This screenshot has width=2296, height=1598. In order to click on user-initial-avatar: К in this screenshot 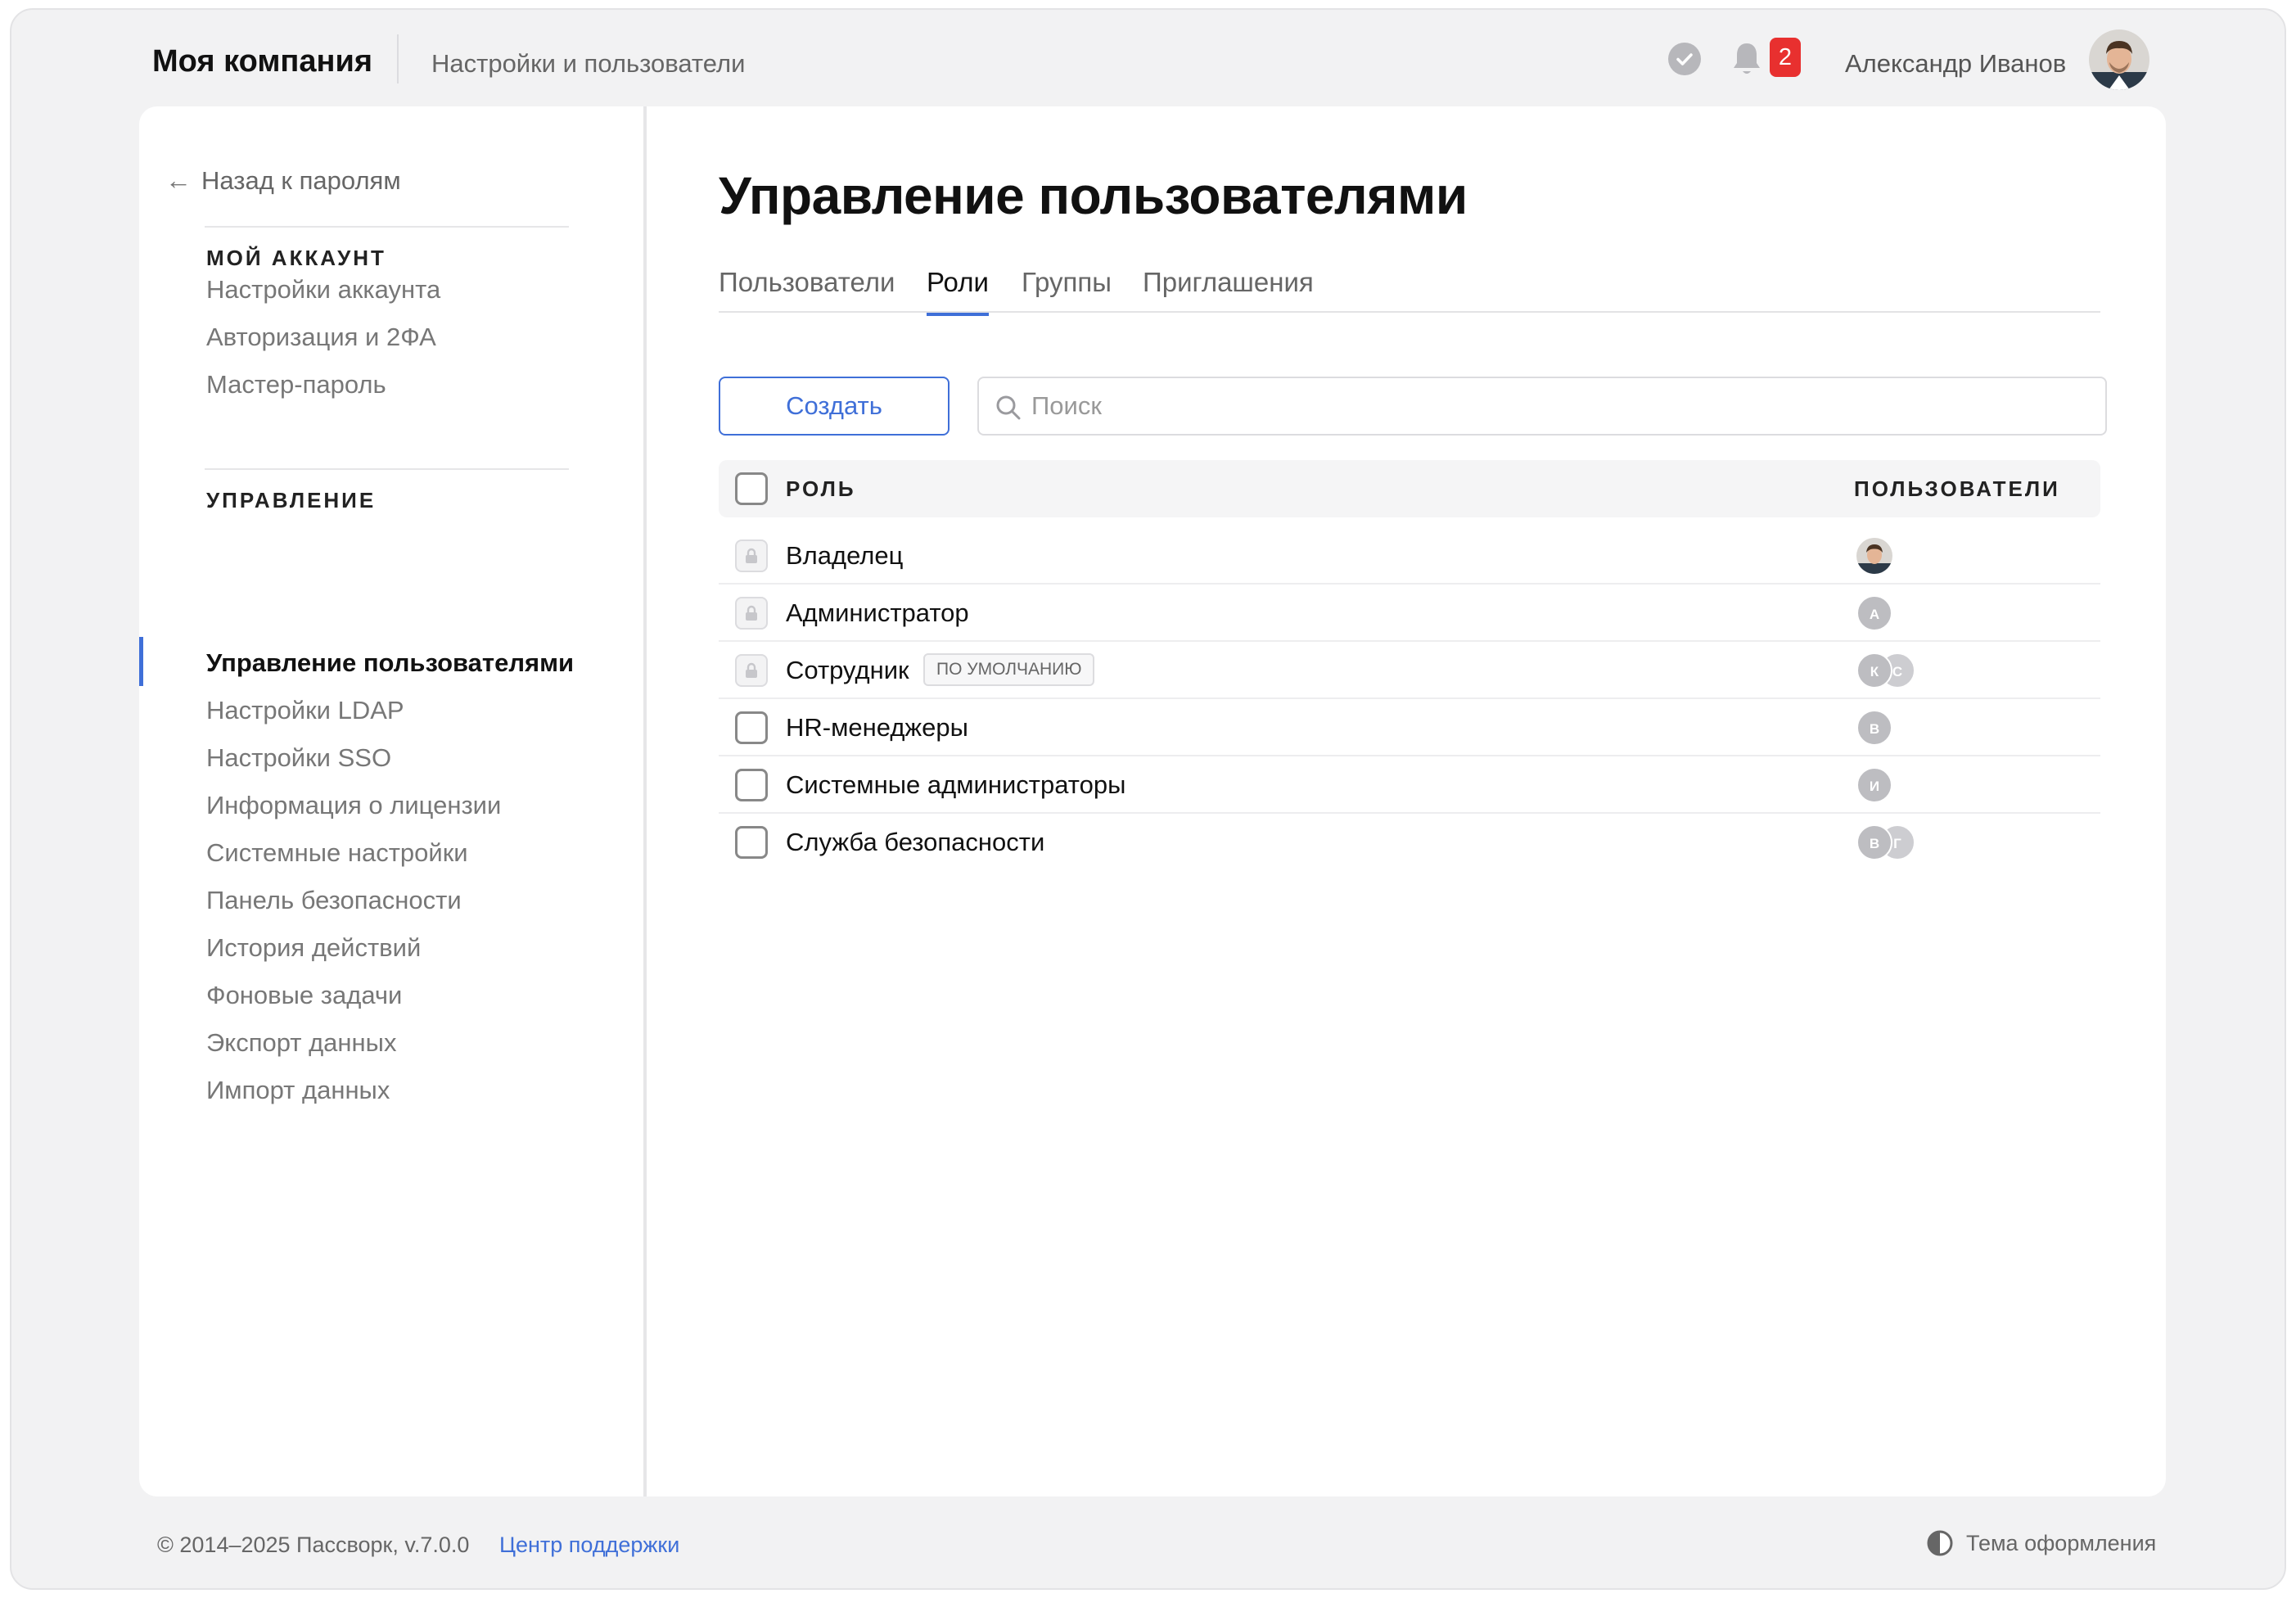, I will do `click(1874, 670)`.